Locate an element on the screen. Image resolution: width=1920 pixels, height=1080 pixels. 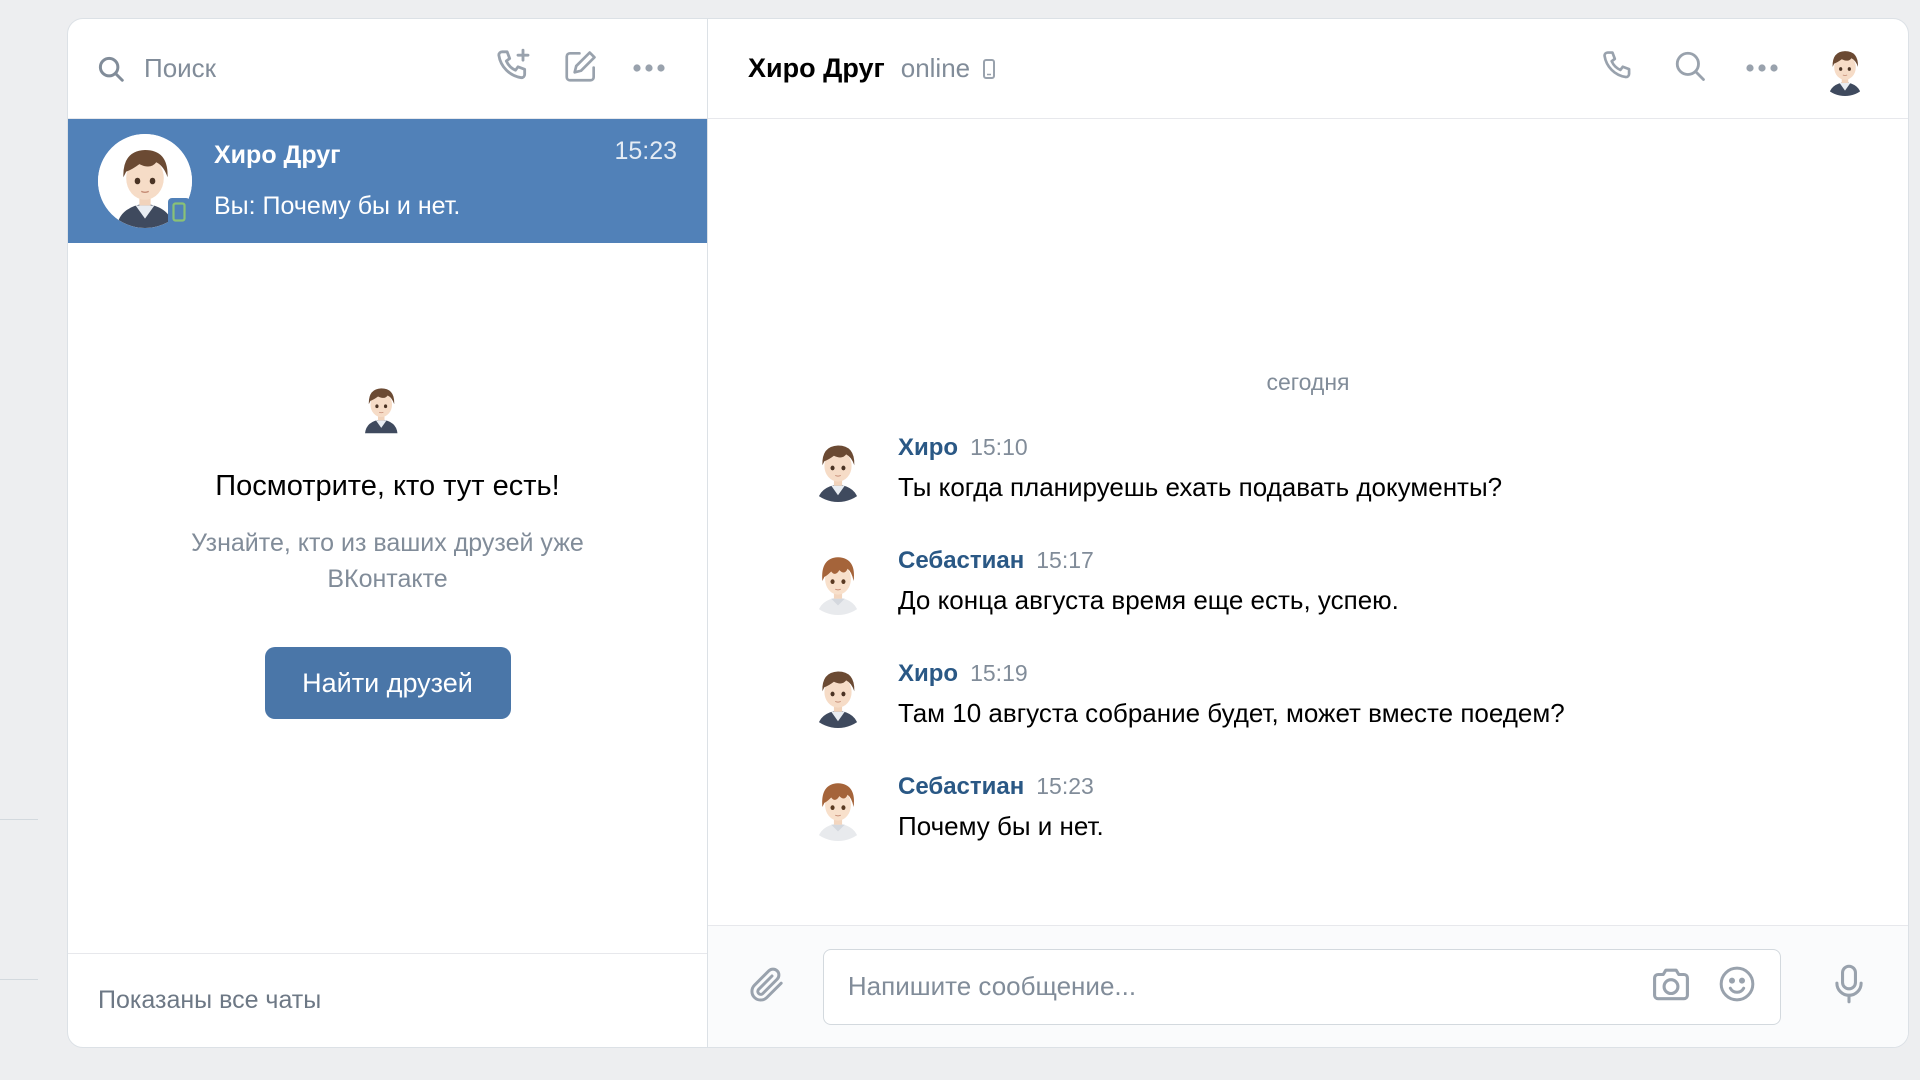
find-friends-title: Посмотрите, кто тут есть! is located at coordinates (387, 486).